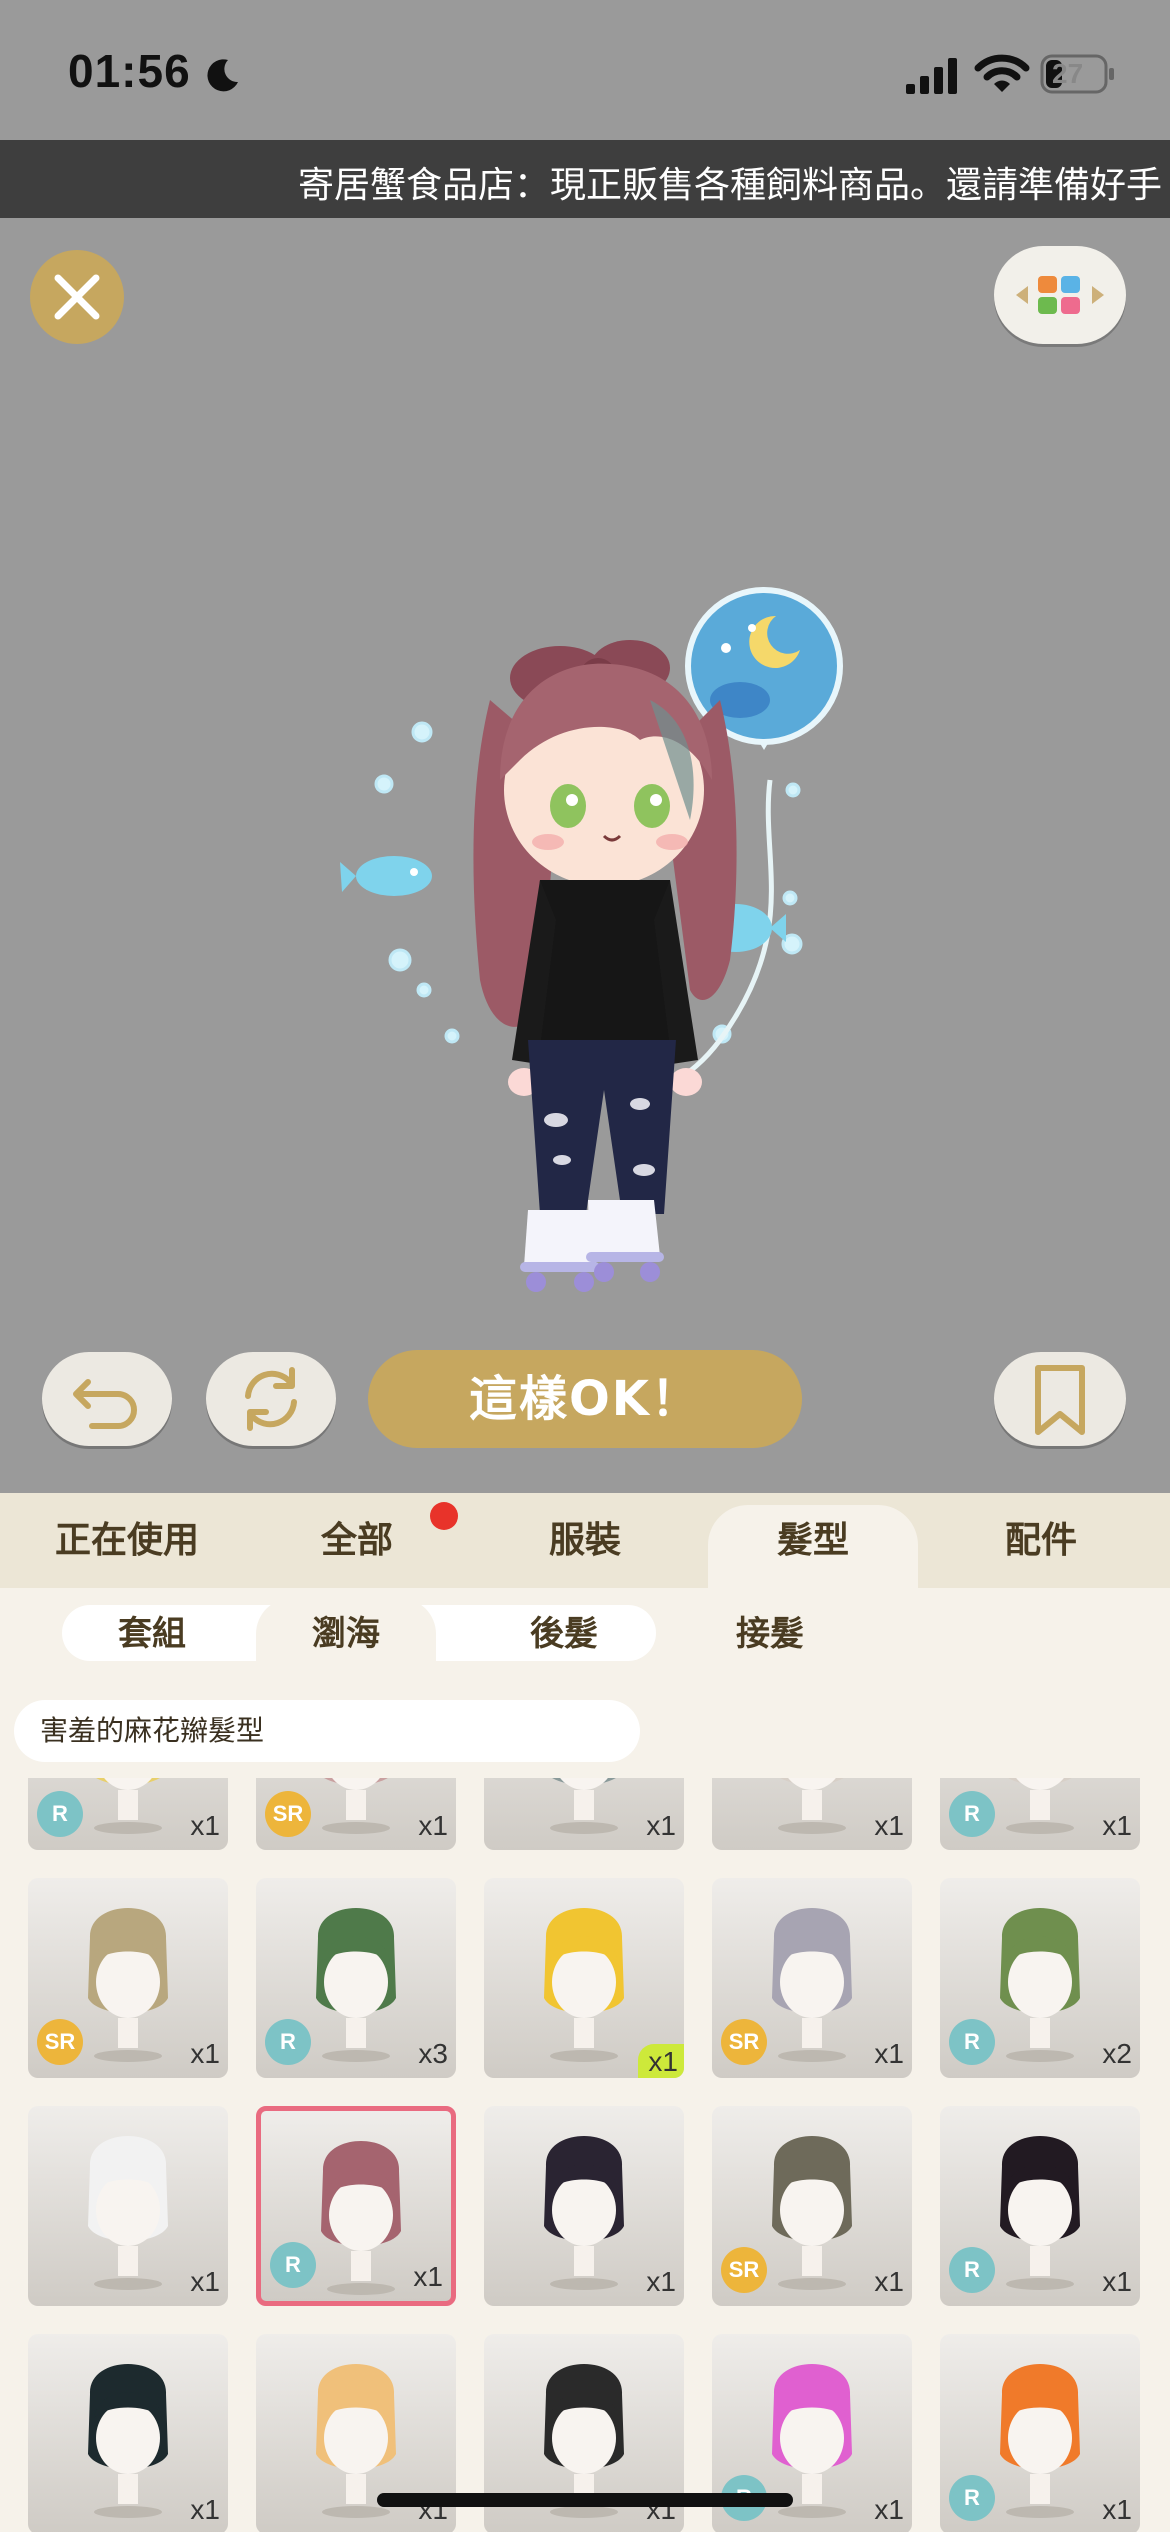  Describe the element at coordinates (1041, 1540) in the screenshot. I see `tab-accessories: 配件` at that location.